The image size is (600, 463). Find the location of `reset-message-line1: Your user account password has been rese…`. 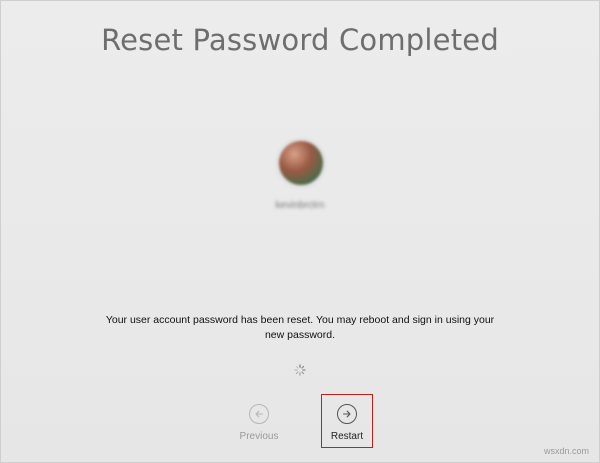

reset-message-line1: Your user account password has been rese… is located at coordinates (300, 320).